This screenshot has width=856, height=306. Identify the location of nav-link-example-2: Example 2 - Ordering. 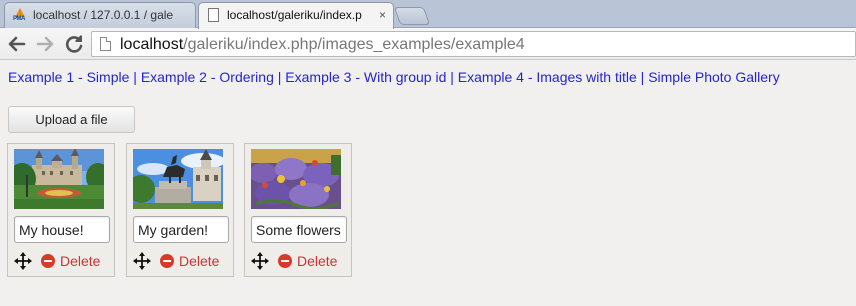
(207, 77).